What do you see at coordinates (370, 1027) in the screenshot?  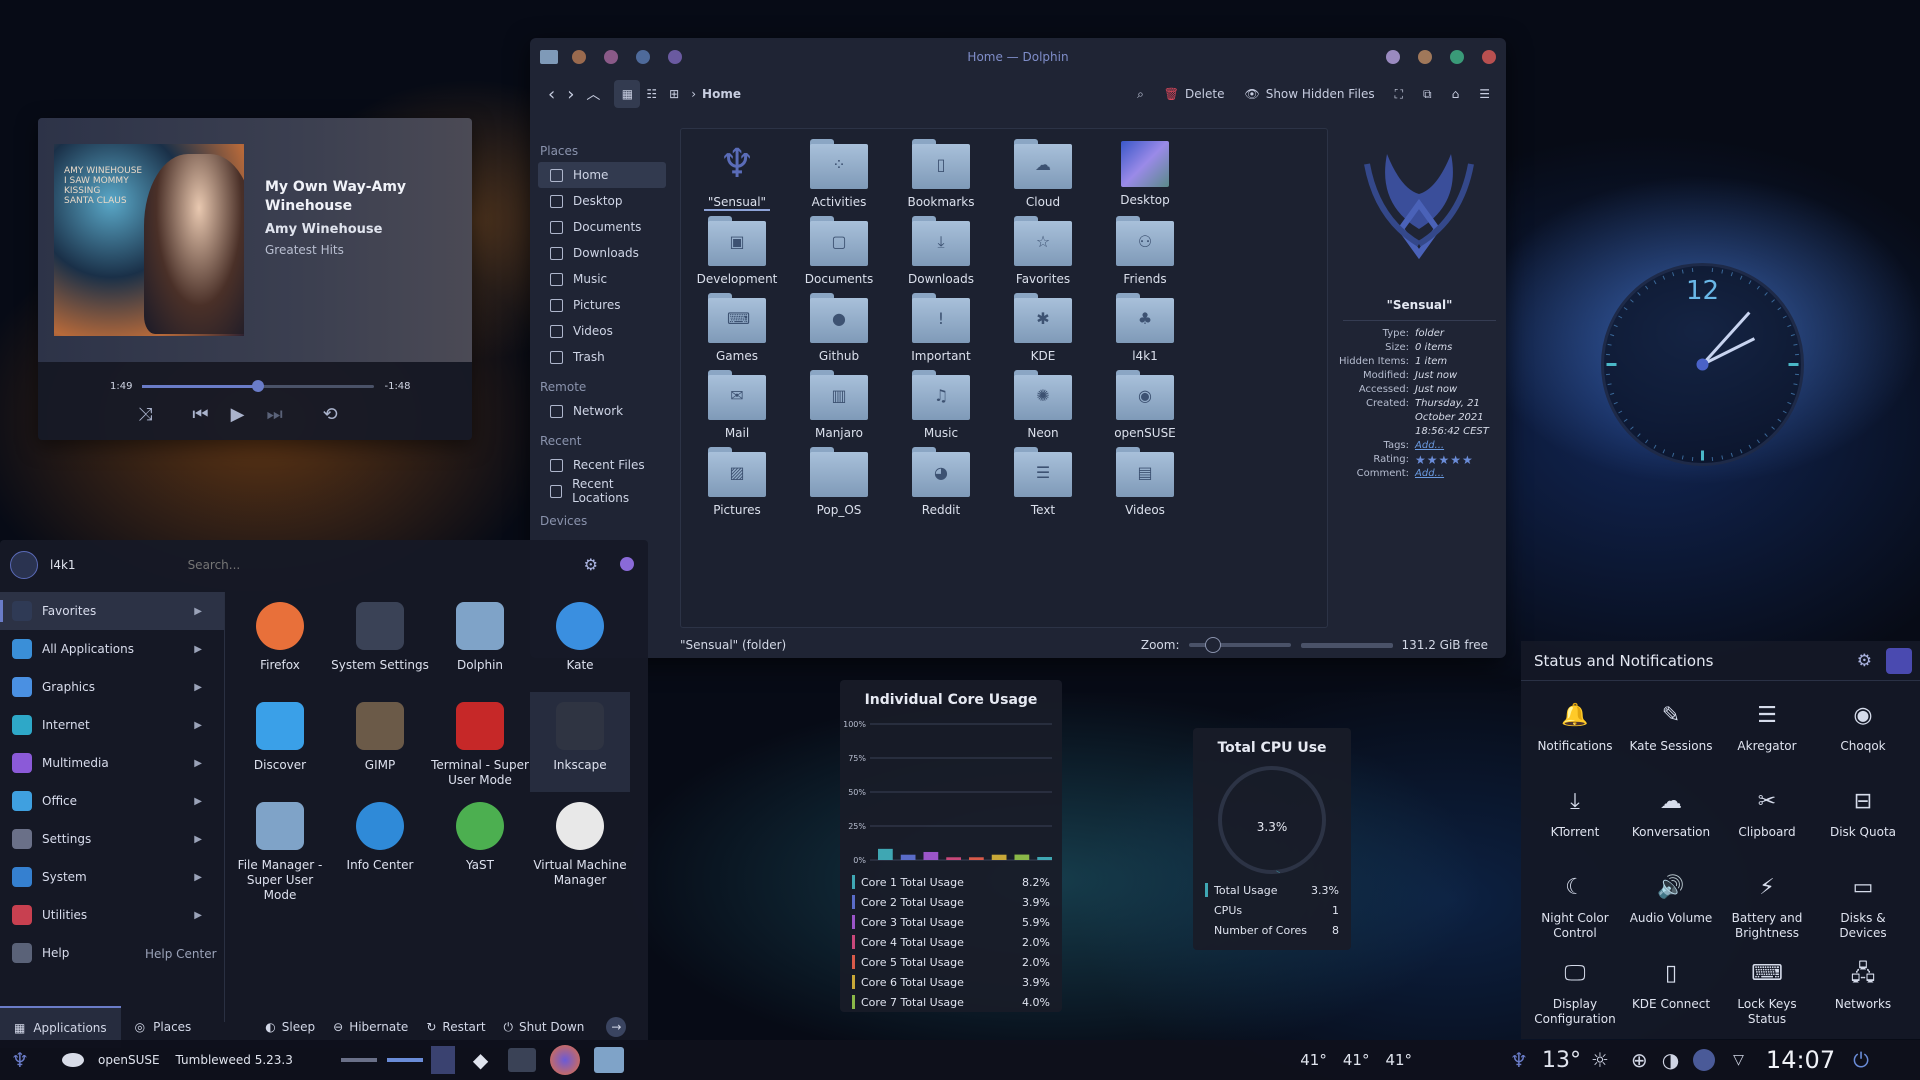 I see `hibernate-button: ⊖ Hibernate` at bounding box center [370, 1027].